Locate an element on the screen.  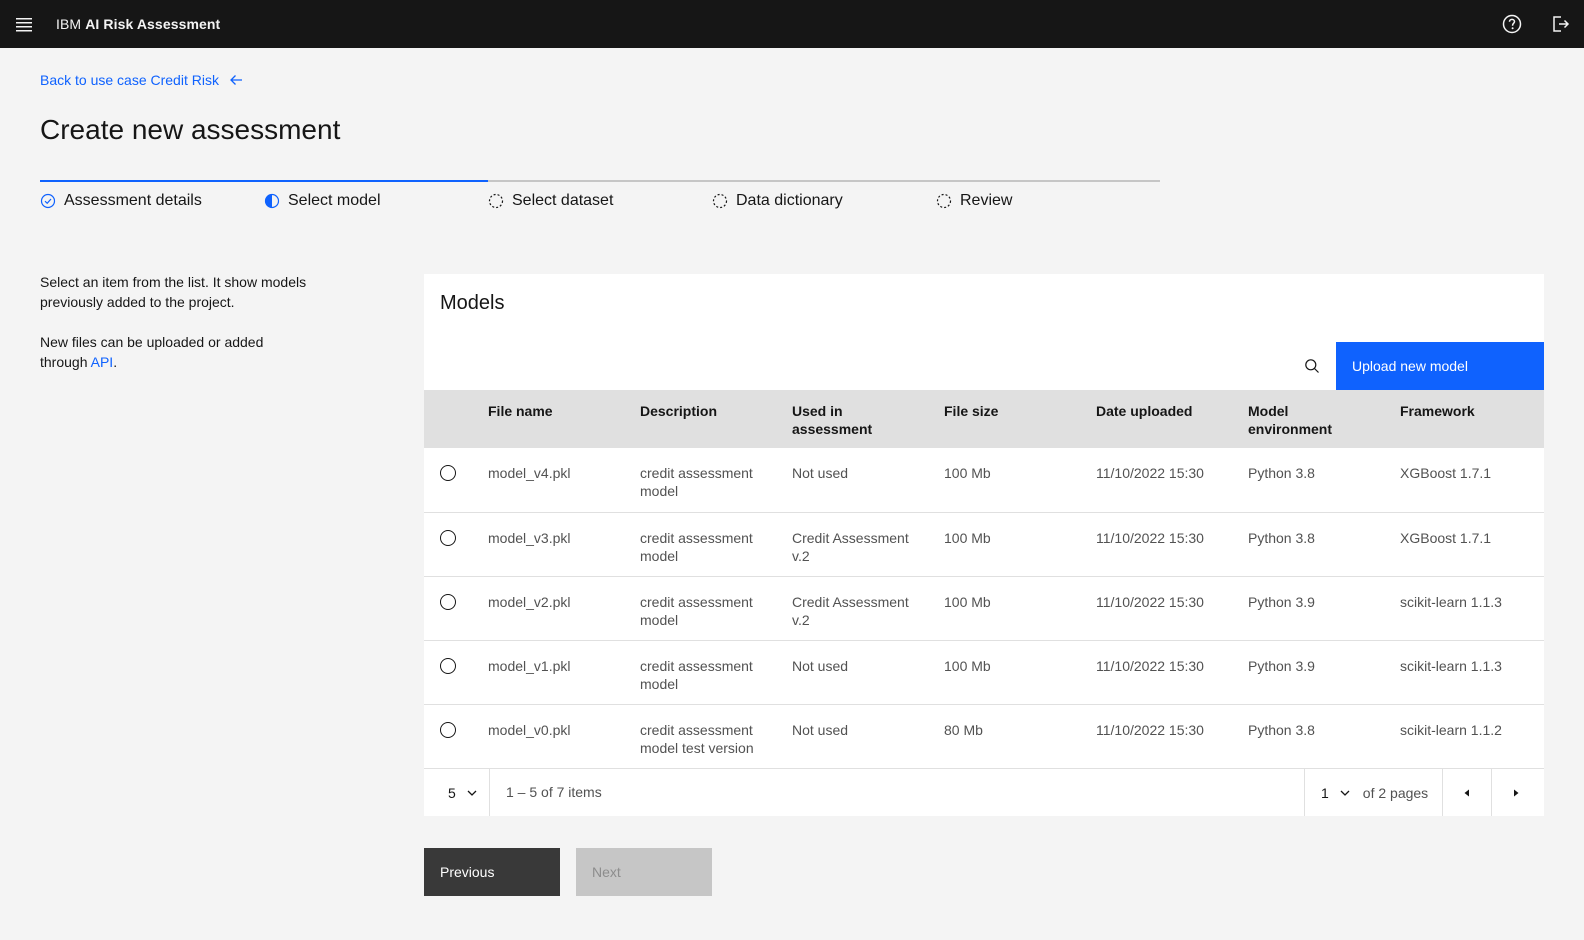
header-used-in-assessment: Used in assessment is located at coordinates (852, 419).